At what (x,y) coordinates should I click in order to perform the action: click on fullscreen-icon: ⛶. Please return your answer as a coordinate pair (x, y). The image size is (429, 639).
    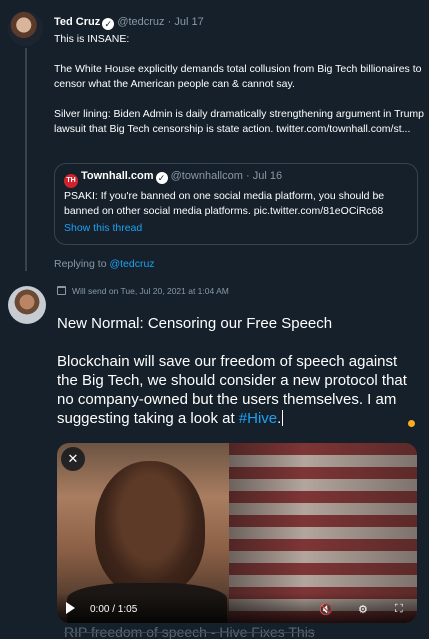
    Looking at the image, I should click on (399, 609).